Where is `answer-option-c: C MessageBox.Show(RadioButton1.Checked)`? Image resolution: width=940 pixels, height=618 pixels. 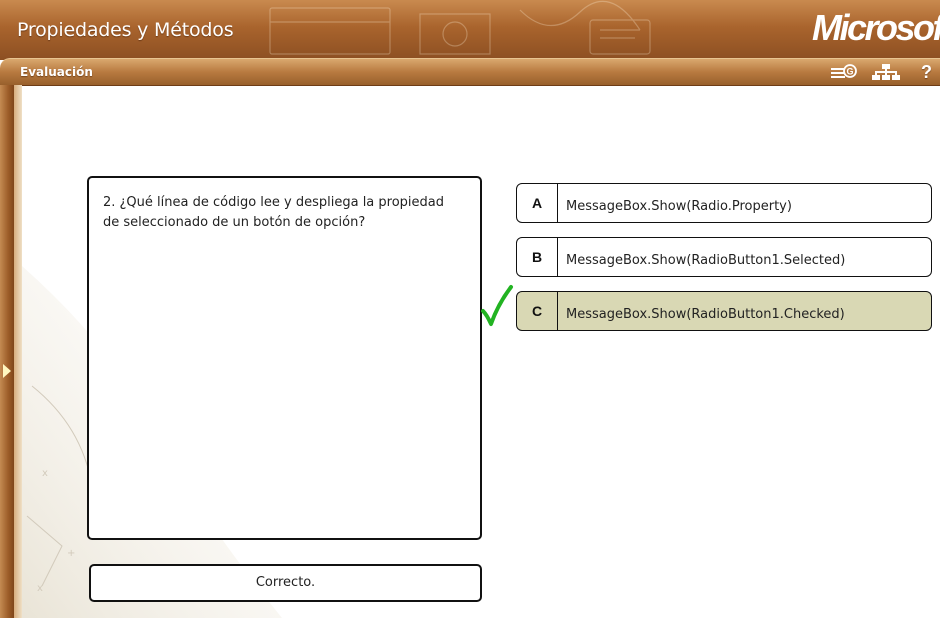
answer-option-c: C MessageBox.Show(RadioButton1.Checked) is located at coordinates (724, 311).